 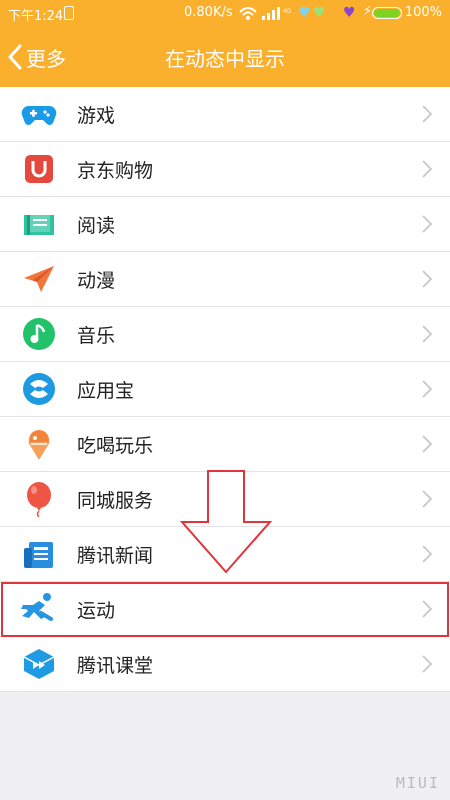 I want to click on balloon-icon, so click(x=39, y=499).